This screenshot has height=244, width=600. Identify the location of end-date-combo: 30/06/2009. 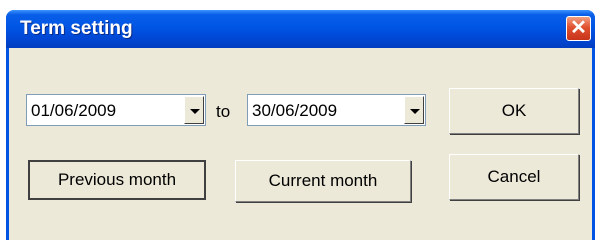
(336, 110).